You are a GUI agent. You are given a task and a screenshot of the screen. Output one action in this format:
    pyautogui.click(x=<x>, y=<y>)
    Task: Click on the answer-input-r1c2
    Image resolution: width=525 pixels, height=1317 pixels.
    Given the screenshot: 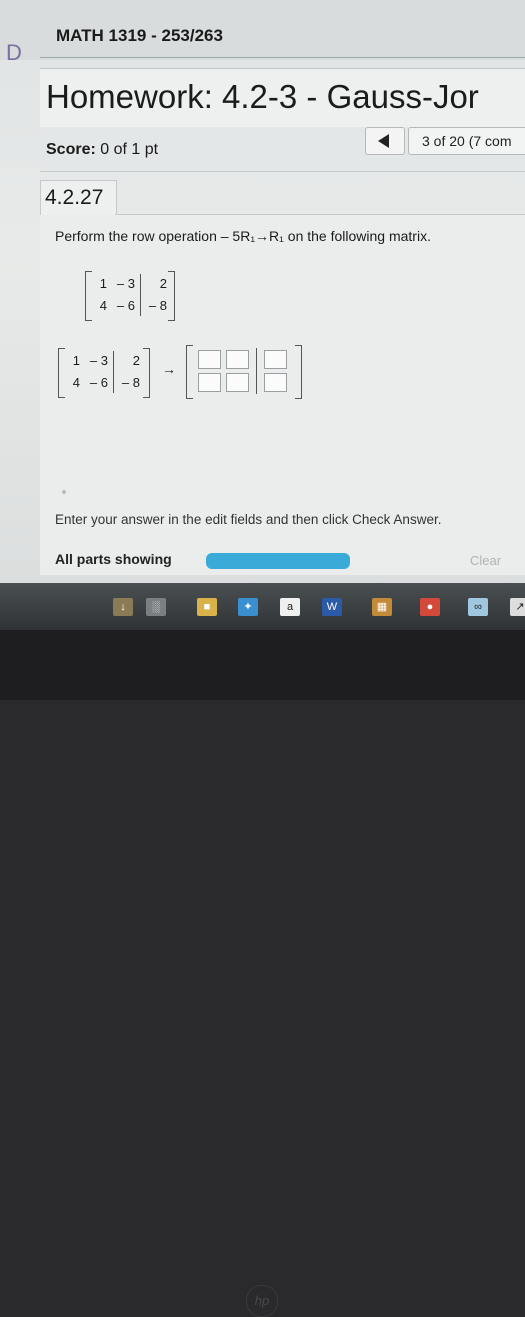 What is the action you would take?
    pyautogui.click(x=237, y=359)
    